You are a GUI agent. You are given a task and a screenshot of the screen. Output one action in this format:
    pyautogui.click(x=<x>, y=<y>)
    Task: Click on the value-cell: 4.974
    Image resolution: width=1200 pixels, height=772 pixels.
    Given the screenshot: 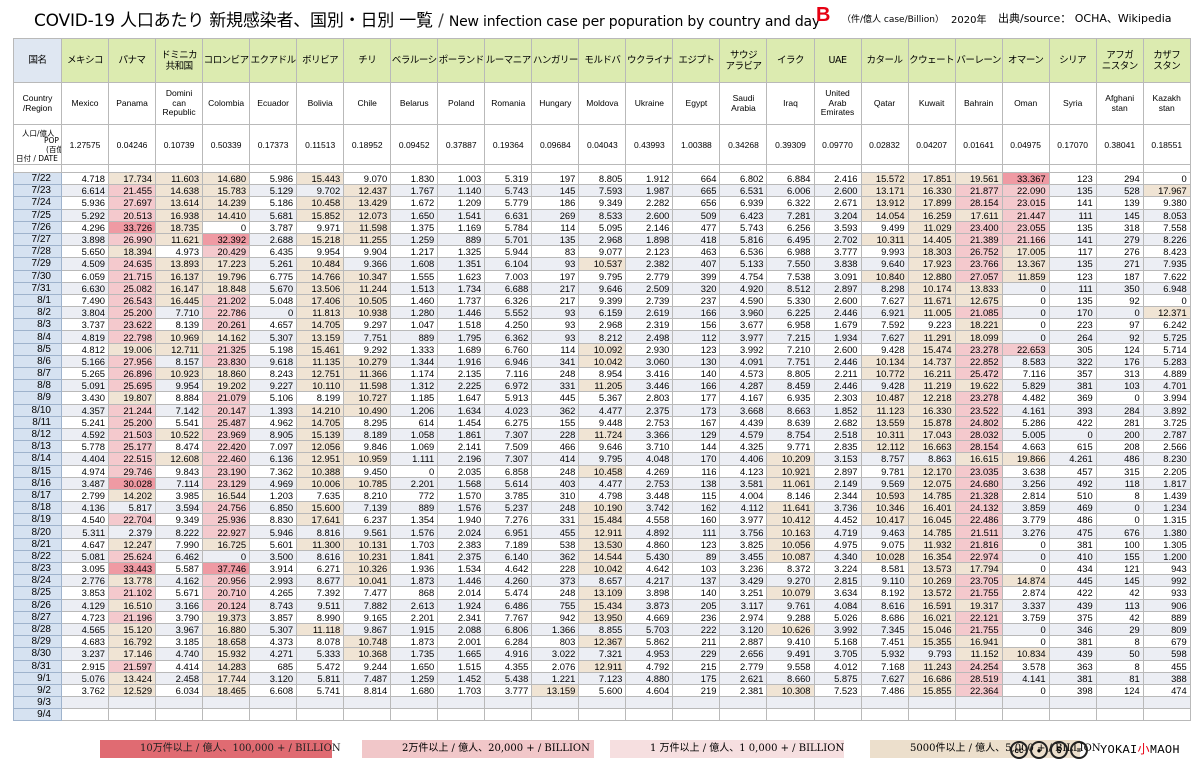 What is the action you would take?
    pyautogui.click(x=85, y=471)
    